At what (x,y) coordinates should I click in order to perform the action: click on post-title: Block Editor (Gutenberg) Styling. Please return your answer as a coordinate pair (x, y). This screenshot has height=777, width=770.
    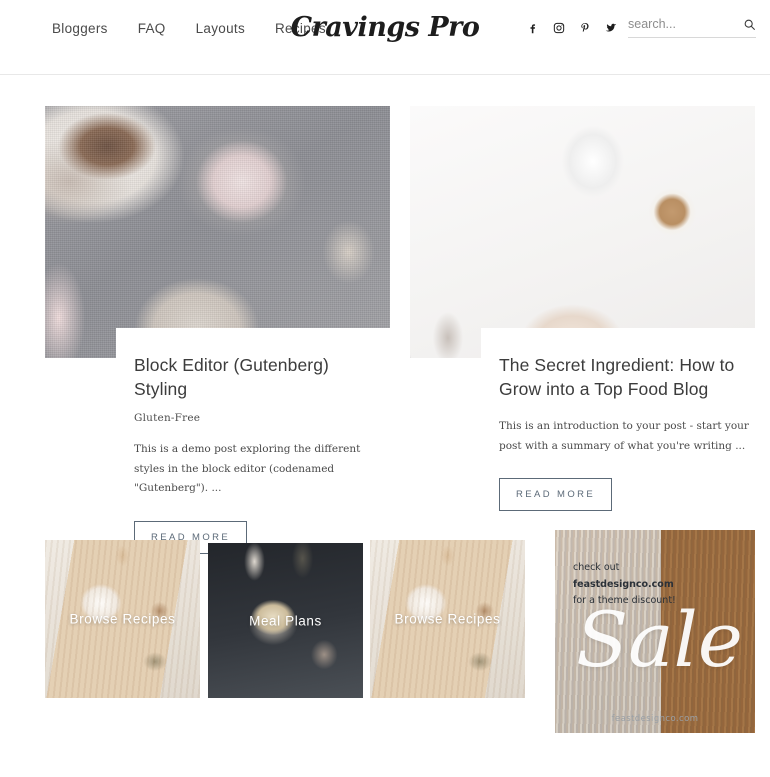
    Looking at the image, I should click on (259, 377).